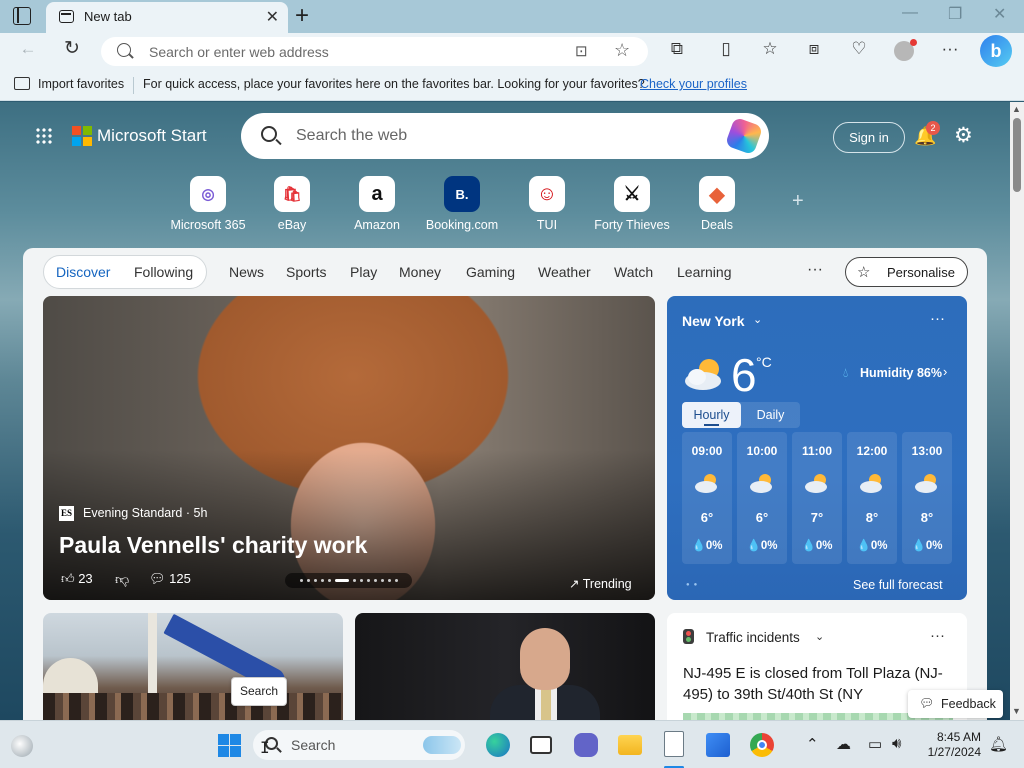 The image size is (1024, 768). What do you see at coordinates (170, 579) in the screenshot?
I see `comments-button: 💬︎ 125` at bounding box center [170, 579].